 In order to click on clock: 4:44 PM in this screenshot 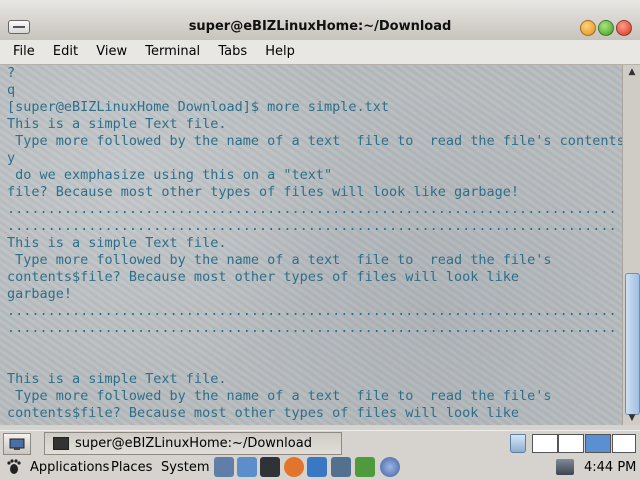, I will do `click(610, 467)`.